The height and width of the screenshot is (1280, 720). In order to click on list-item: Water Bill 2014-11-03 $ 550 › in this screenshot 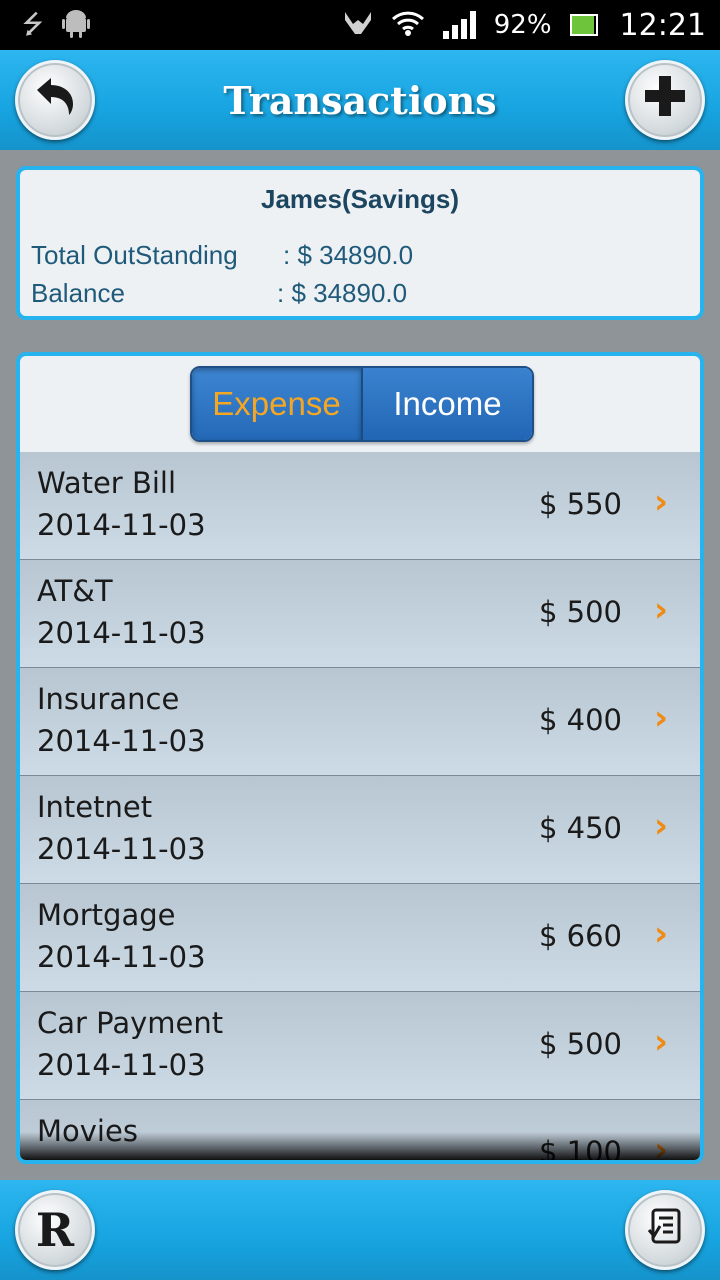, I will do `click(360, 506)`.